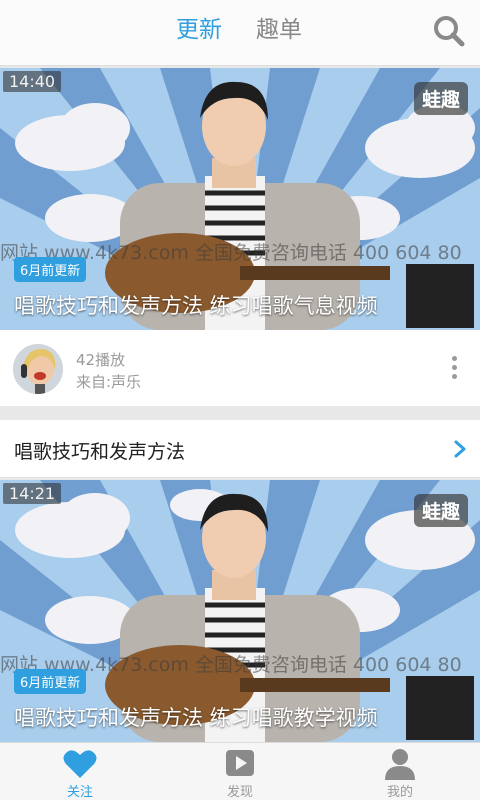  I want to click on search-icon, so click(449, 31).